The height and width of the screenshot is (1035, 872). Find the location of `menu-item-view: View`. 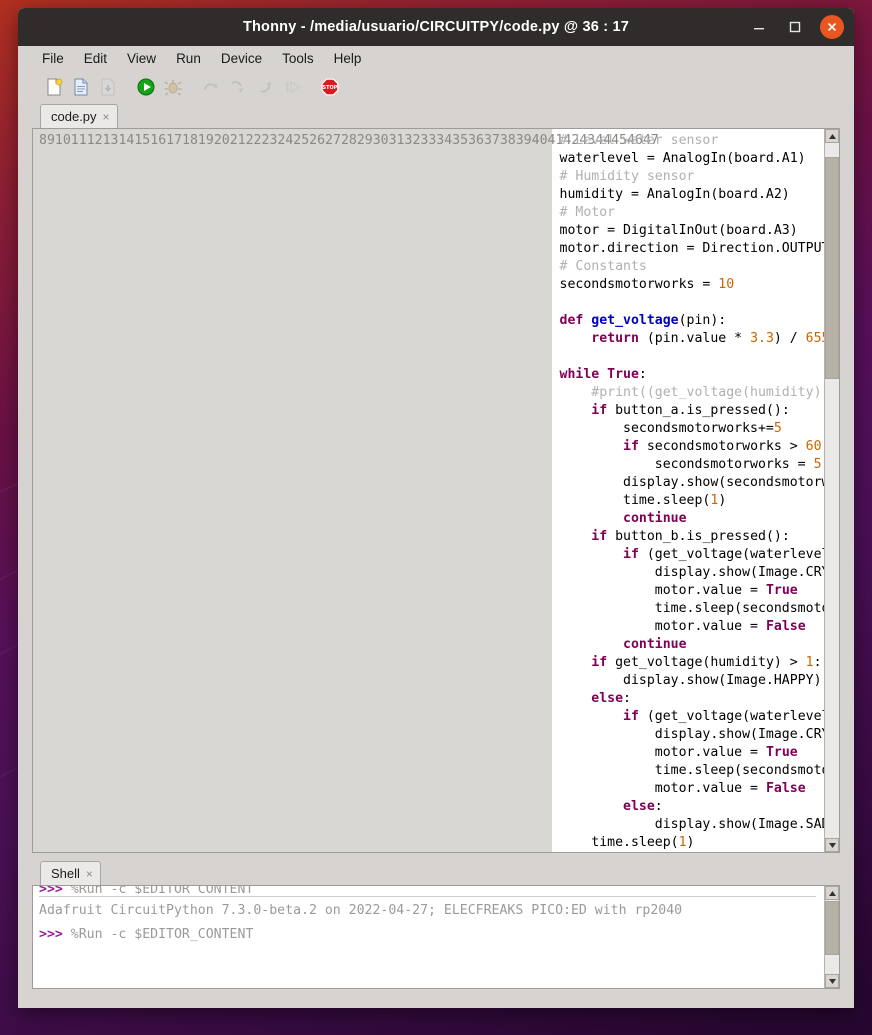

menu-item-view: View is located at coordinates (141, 58).